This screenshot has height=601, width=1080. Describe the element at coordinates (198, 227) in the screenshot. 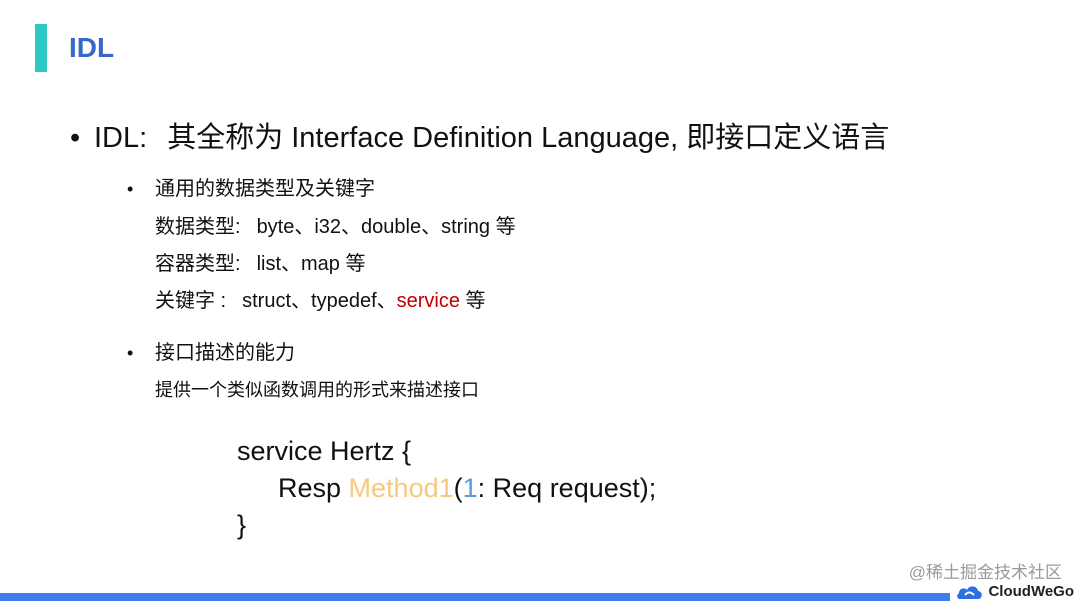

I see `row-label: 数据类型:` at that location.